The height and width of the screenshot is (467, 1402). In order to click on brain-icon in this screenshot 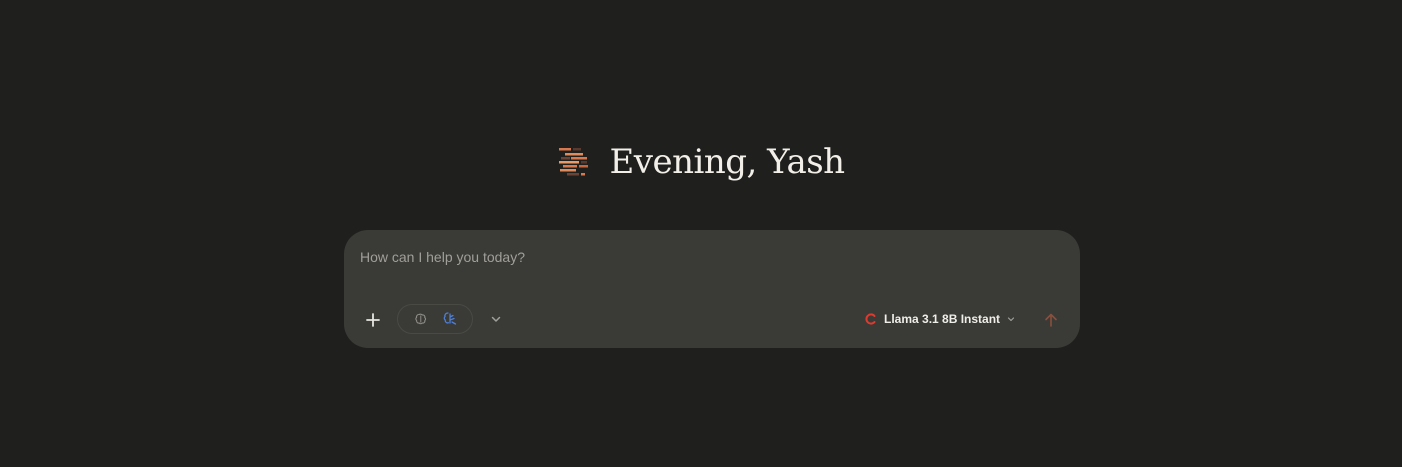, I will do `click(420, 319)`.